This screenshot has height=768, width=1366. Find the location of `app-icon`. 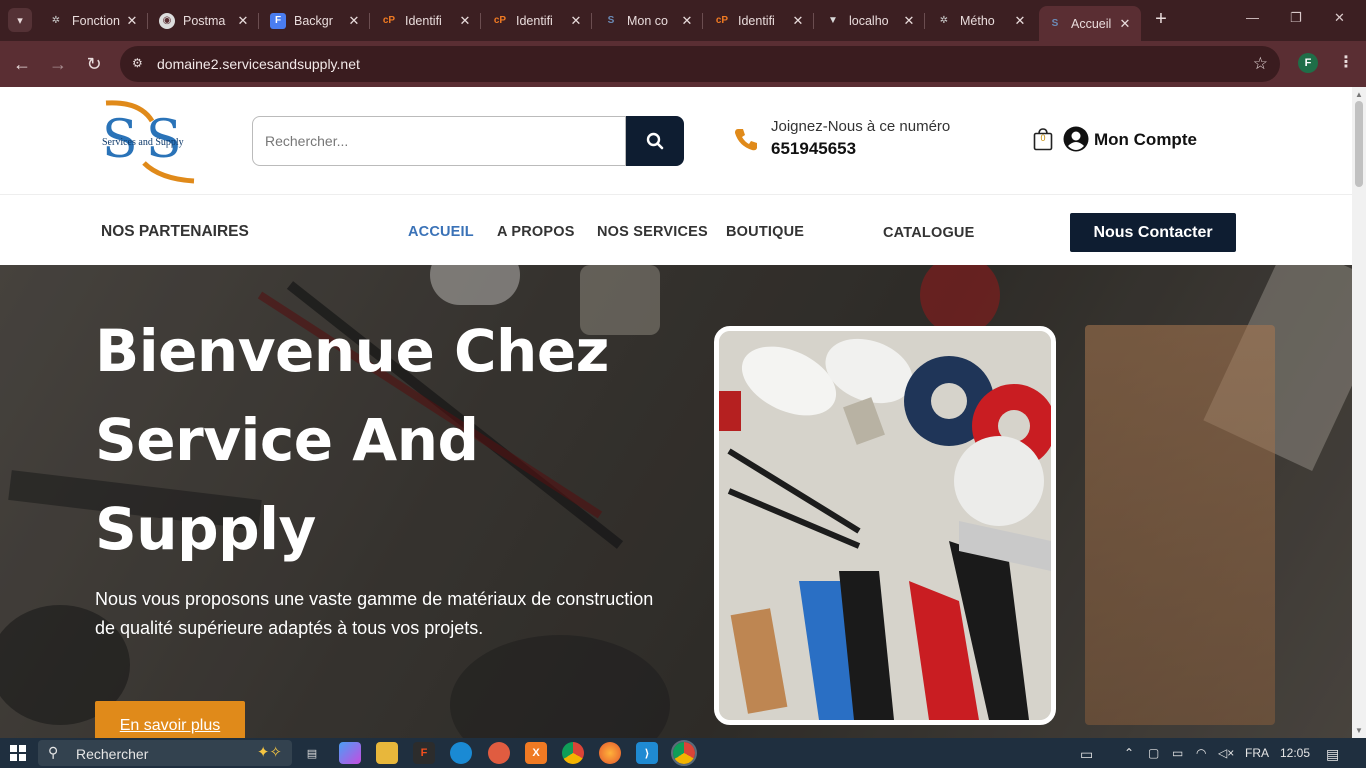

app-icon is located at coordinates (499, 753).